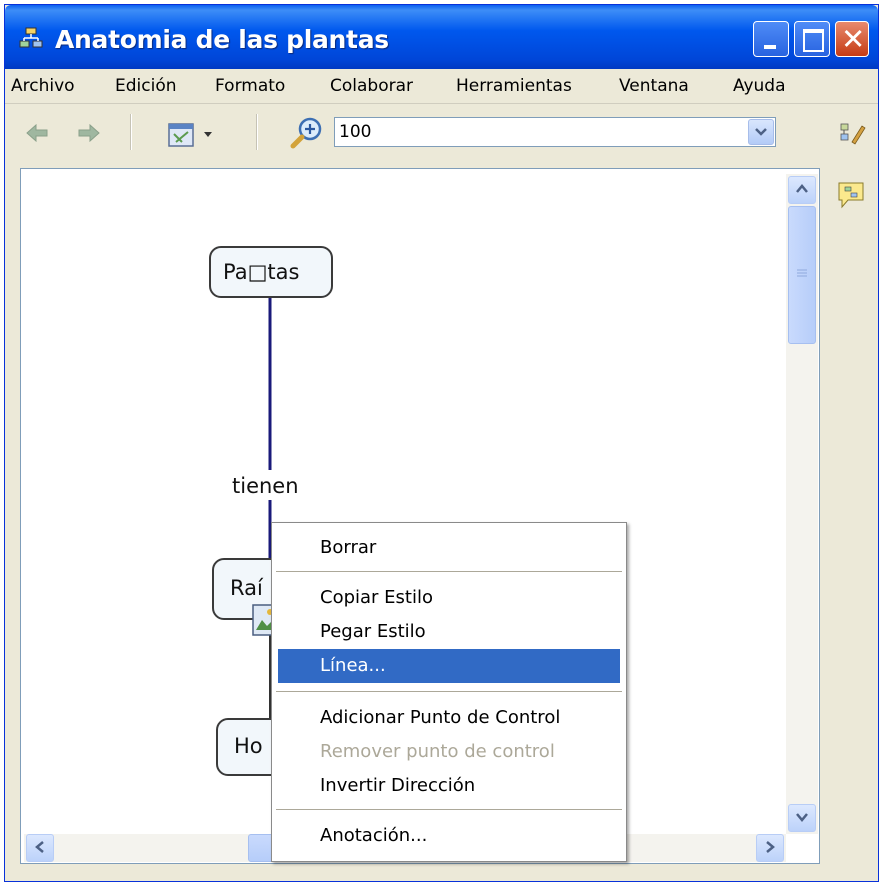 Image resolution: width=883 pixels, height=887 pixels. What do you see at coordinates (265, 486) in the screenshot?
I see `link-phrase: tienen` at bounding box center [265, 486].